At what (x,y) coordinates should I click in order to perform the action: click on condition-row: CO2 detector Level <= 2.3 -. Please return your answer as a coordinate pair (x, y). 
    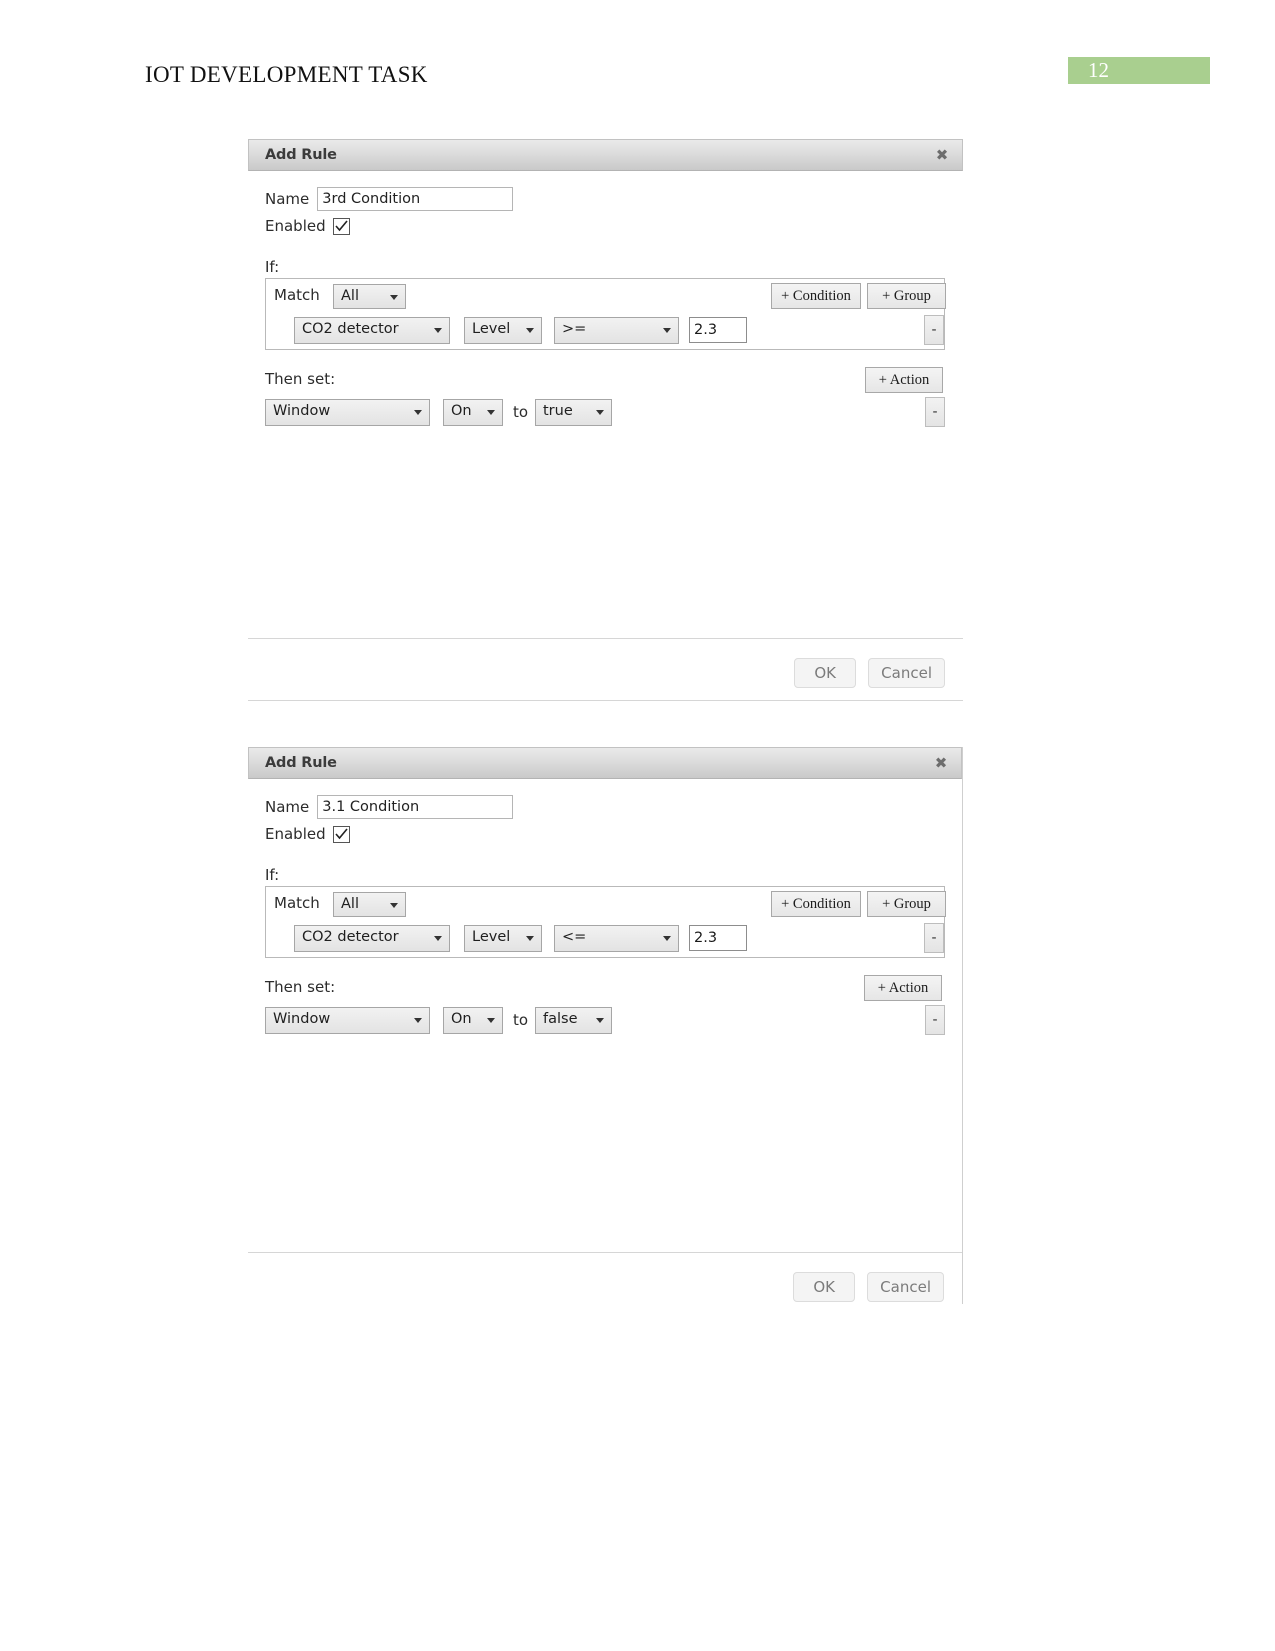
    Looking at the image, I should click on (605, 939).